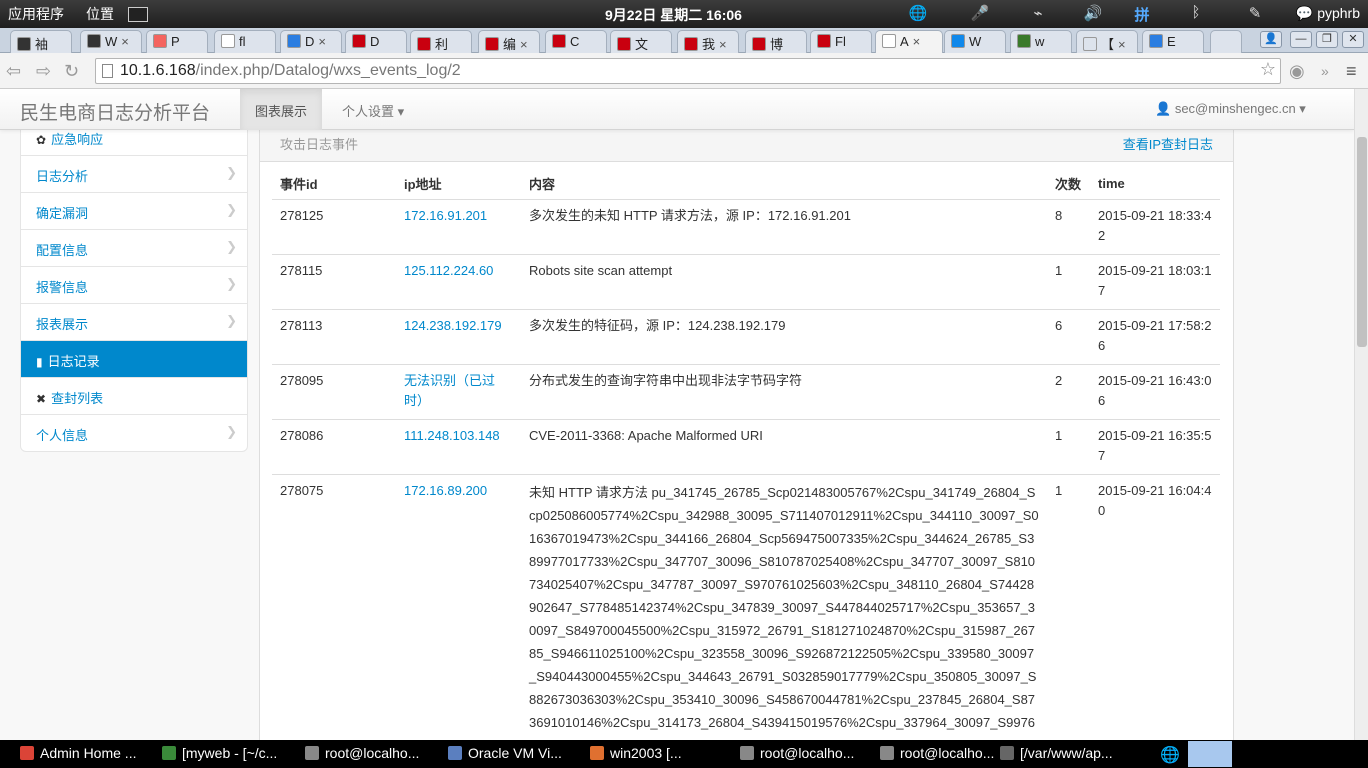 The width and height of the screenshot is (1368, 768). I want to click on sidebar-item: ✖ 查封列表, so click(134, 395).